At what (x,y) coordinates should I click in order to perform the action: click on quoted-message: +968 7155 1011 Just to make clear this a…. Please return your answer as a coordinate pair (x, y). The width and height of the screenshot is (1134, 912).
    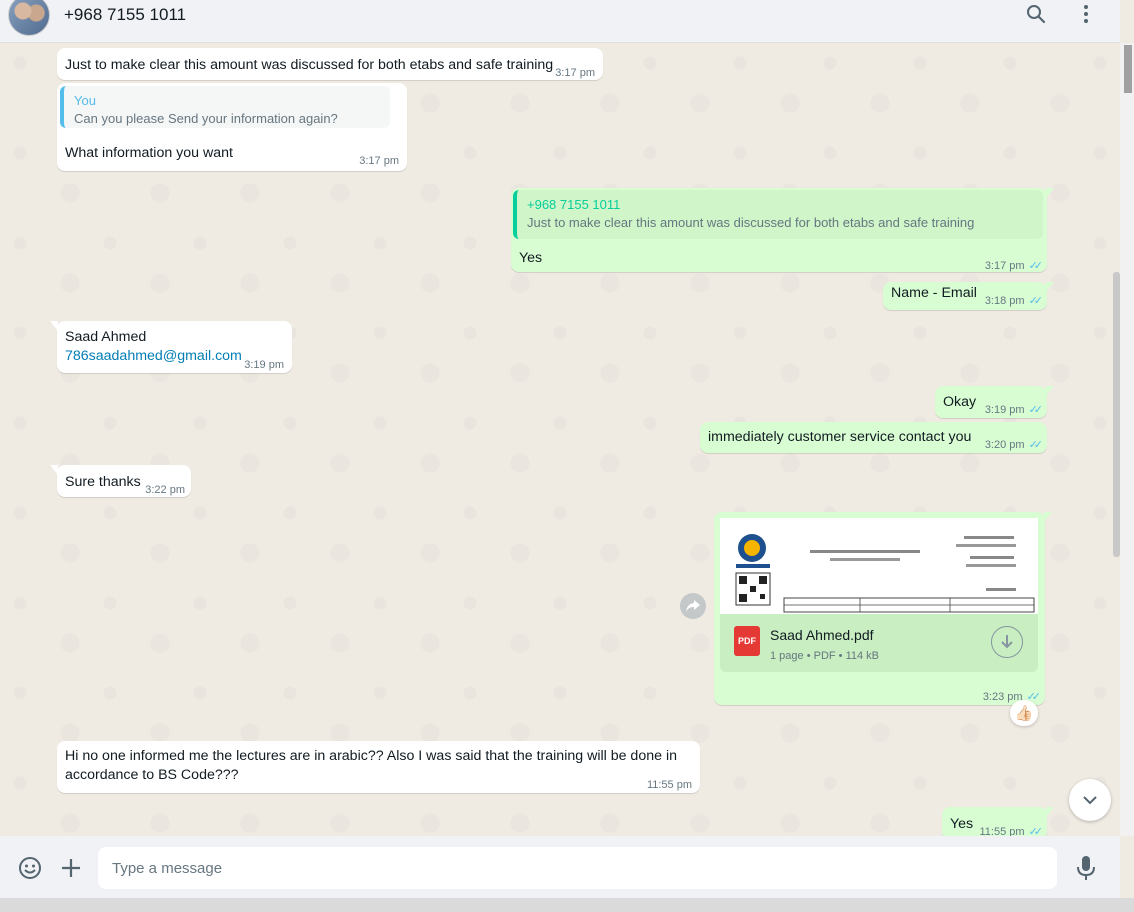
    Looking at the image, I should click on (778, 214).